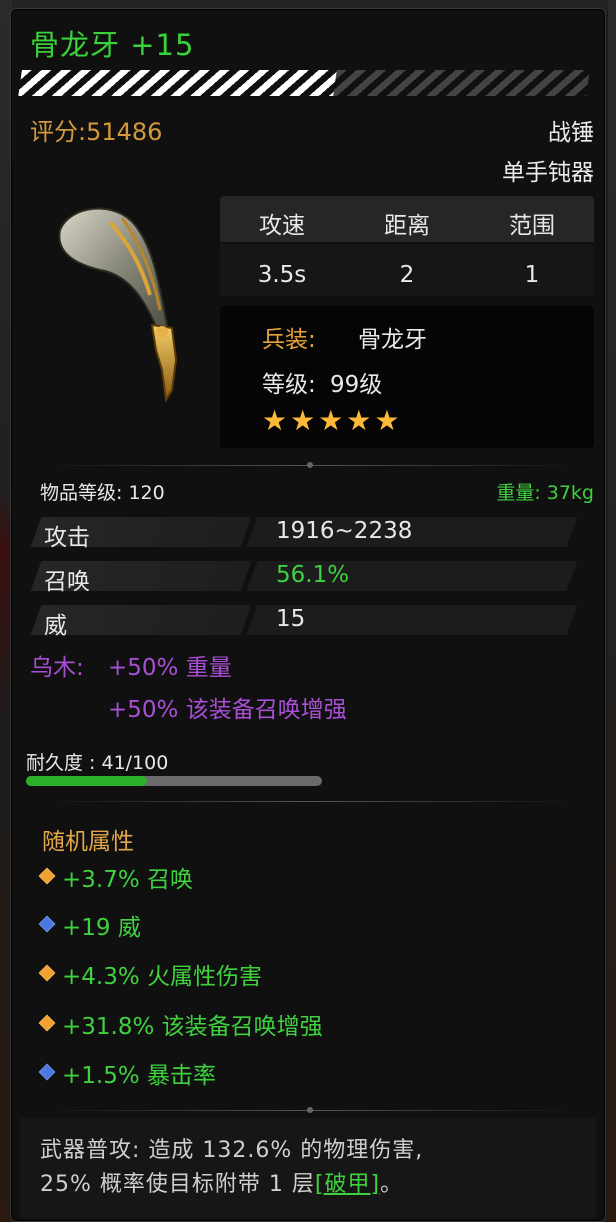 The width and height of the screenshot is (616, 1222). What do you see at coordinates (392, 340) in the screenshot?
I see `soldier-value: 骨龙牙` at bounding box center [392, 340].